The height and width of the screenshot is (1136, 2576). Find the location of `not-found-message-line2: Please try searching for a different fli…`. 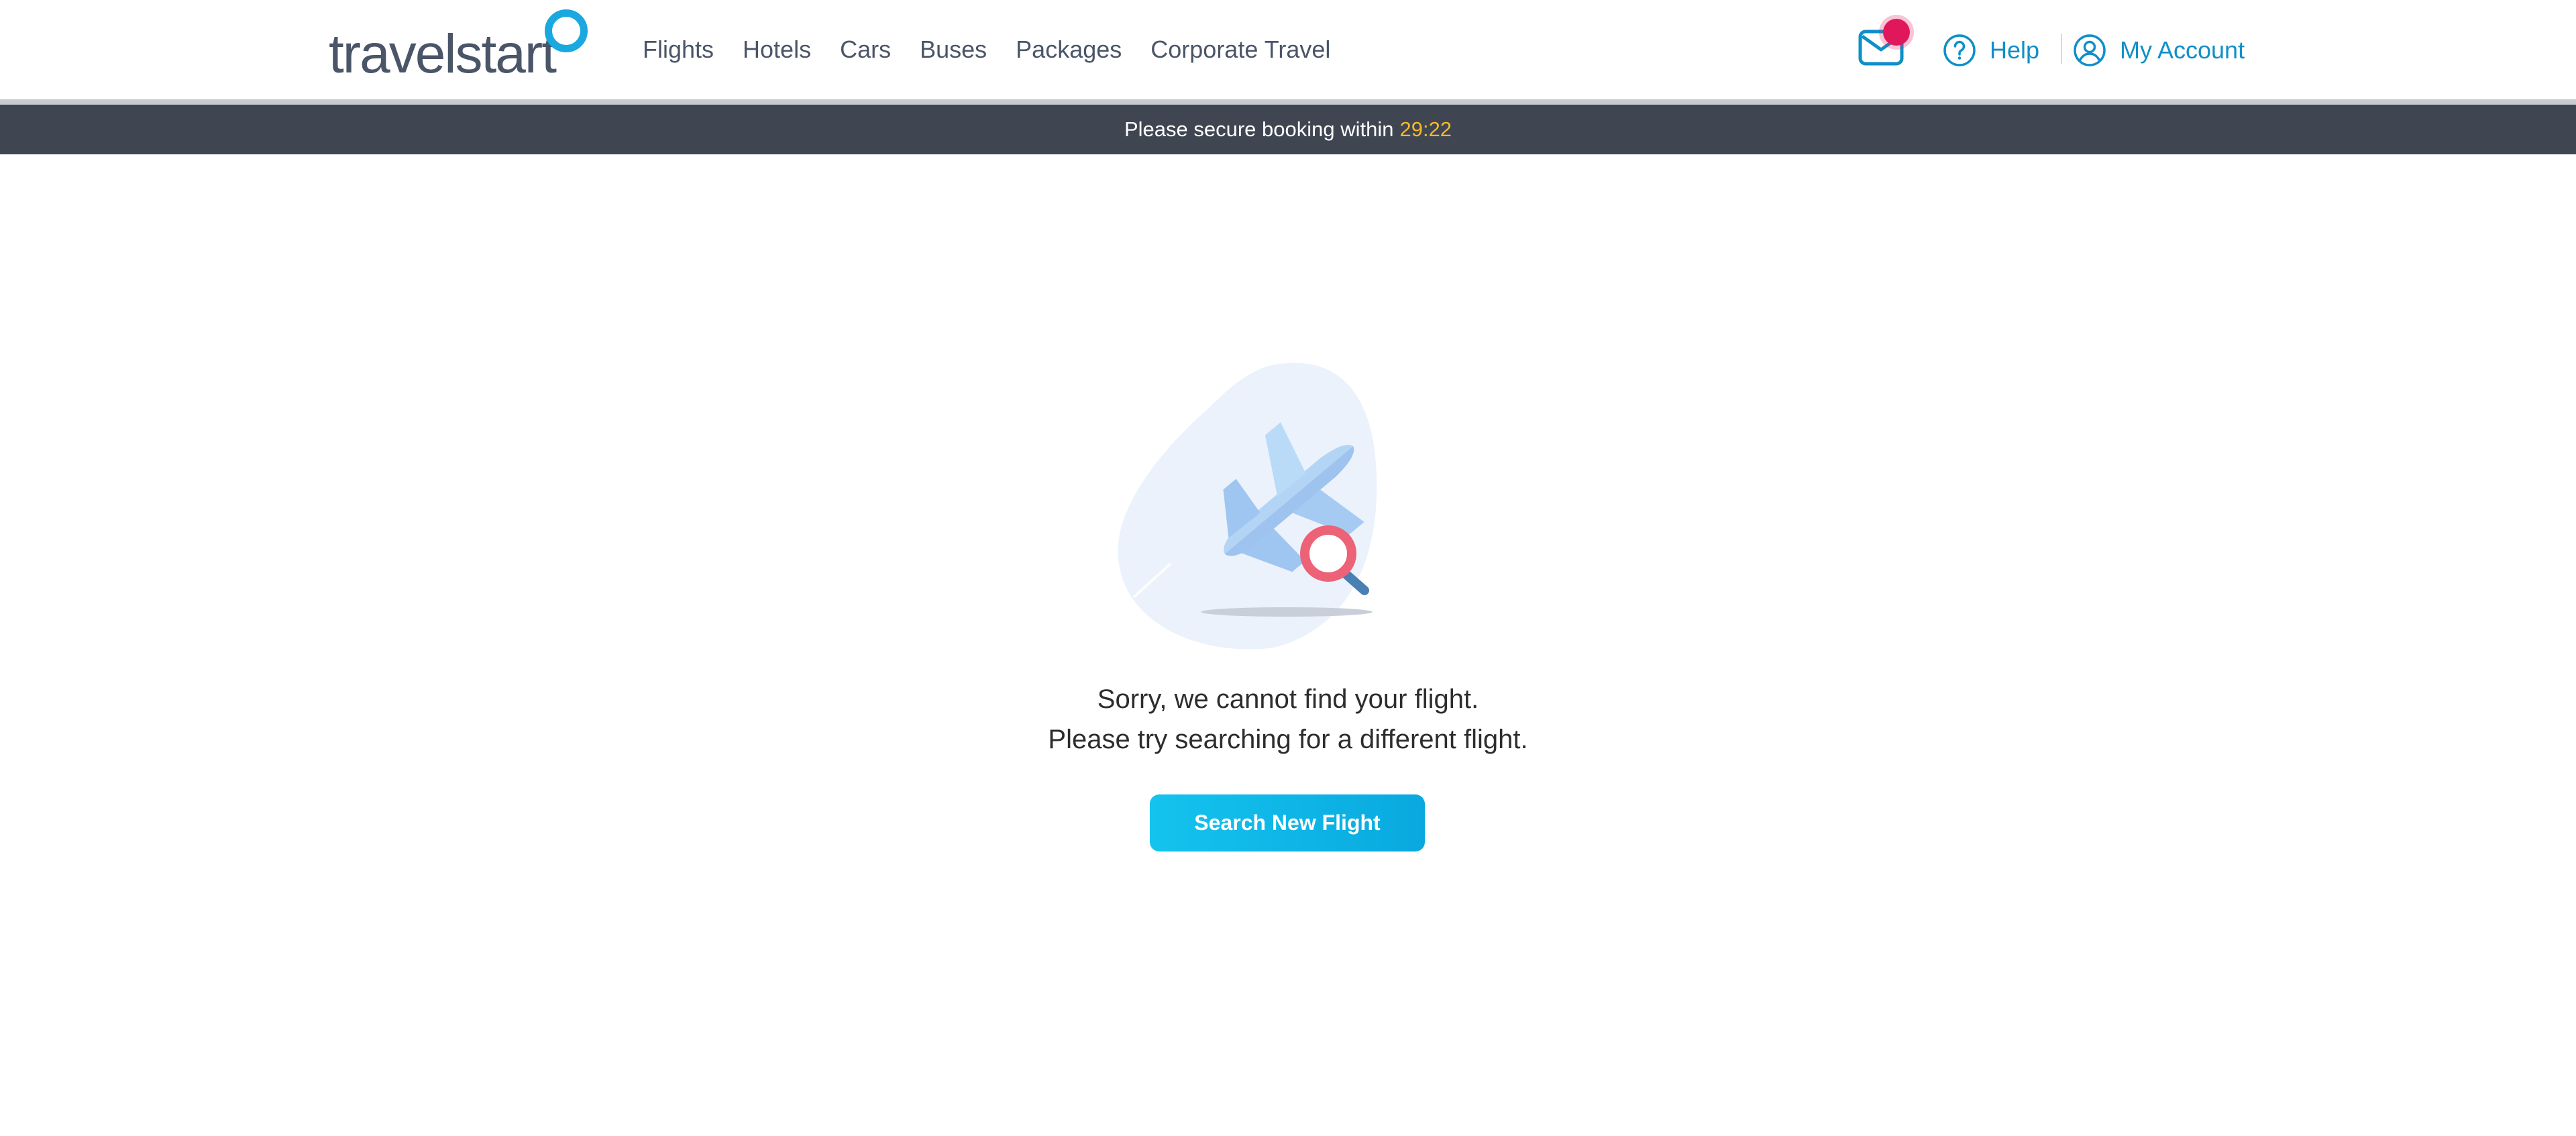

not-found-message-line2: Please try searching for a different fli… is located at coordinates (1288, 740).